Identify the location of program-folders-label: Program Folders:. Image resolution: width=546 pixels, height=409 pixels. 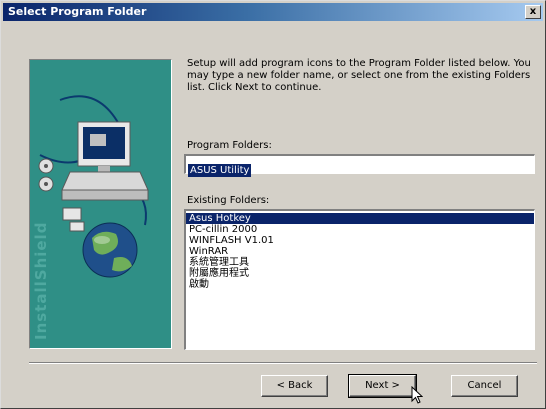
(229, 145).